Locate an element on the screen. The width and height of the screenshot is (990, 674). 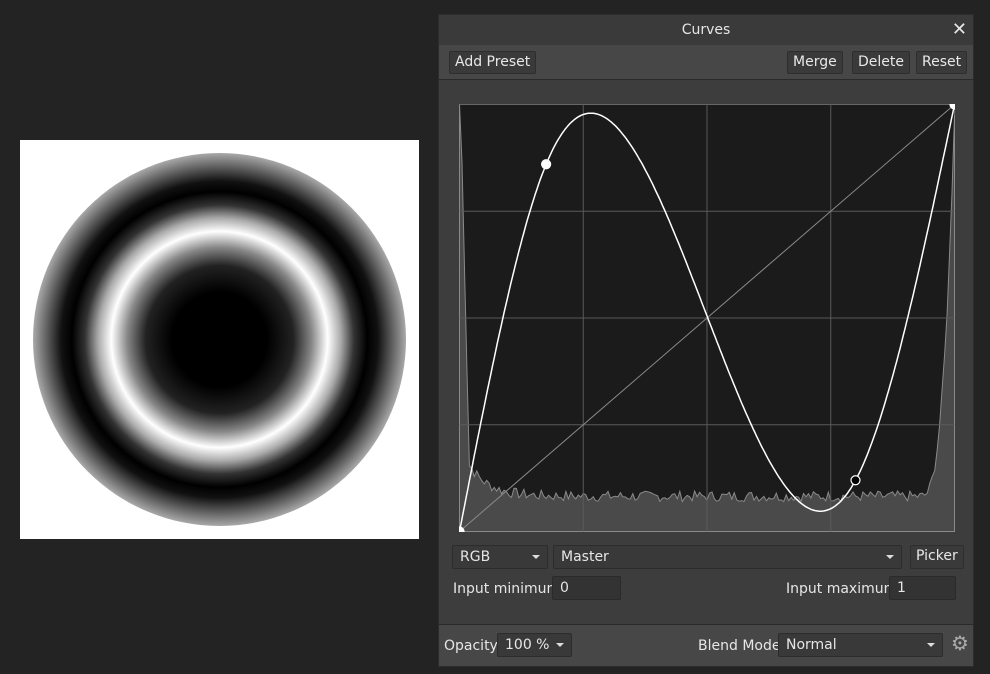
panel-footer: Opacity: 100 % Blend Mode: Normal ⚙ is located at coordinates (706, 645).